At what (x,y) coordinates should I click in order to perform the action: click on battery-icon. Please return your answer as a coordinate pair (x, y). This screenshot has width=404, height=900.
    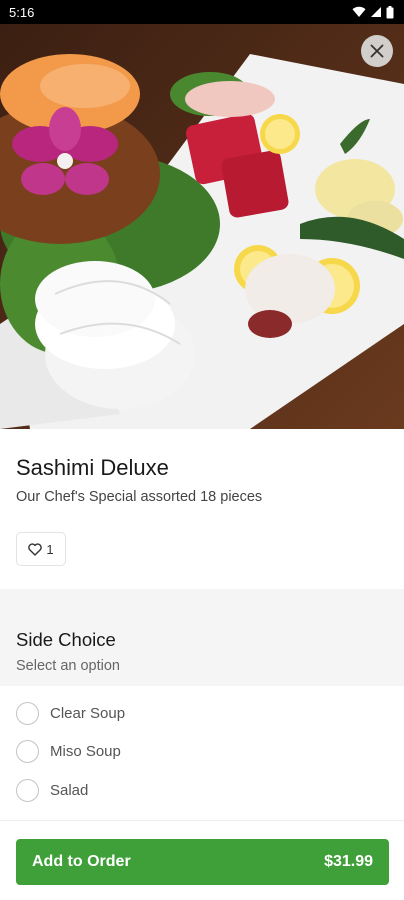
    Looking at the image, I should click on (390, 11).